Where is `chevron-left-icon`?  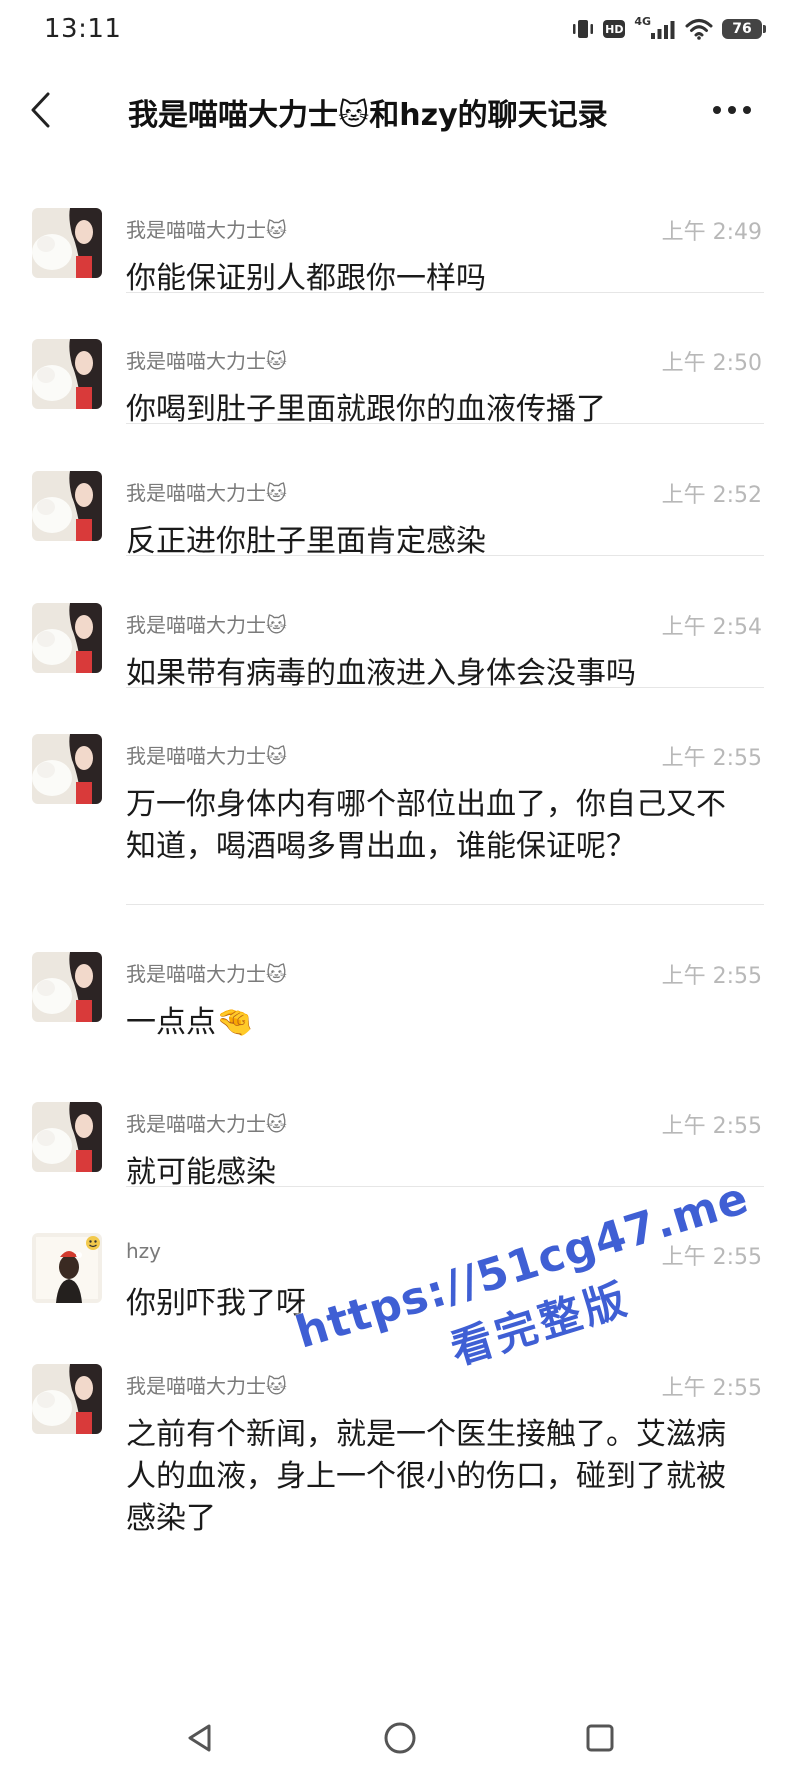 chevron-left-icon is located at coordinates (40, 110).